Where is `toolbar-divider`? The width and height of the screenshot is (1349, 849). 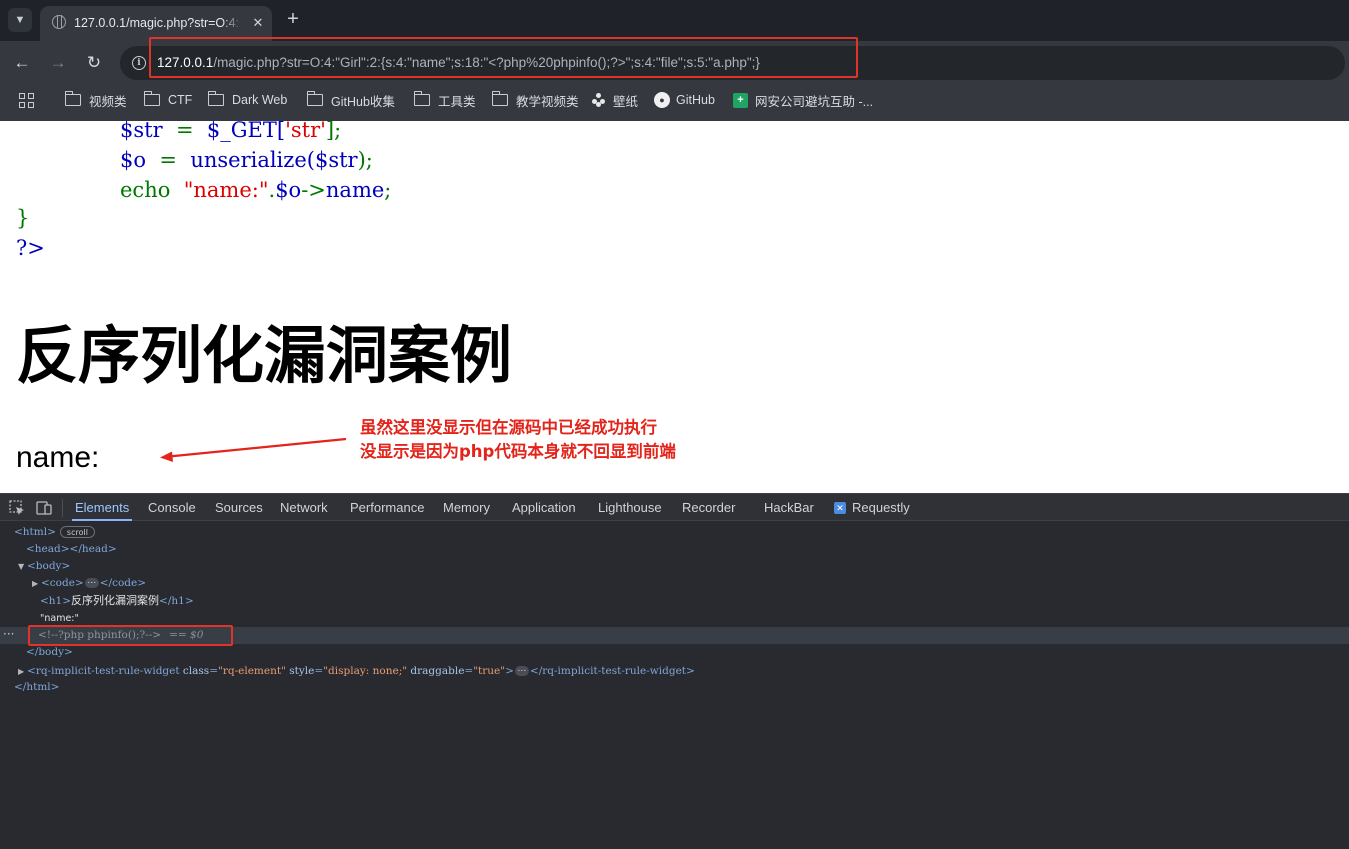 toolbar-divider is located at coordinates (62, 508).